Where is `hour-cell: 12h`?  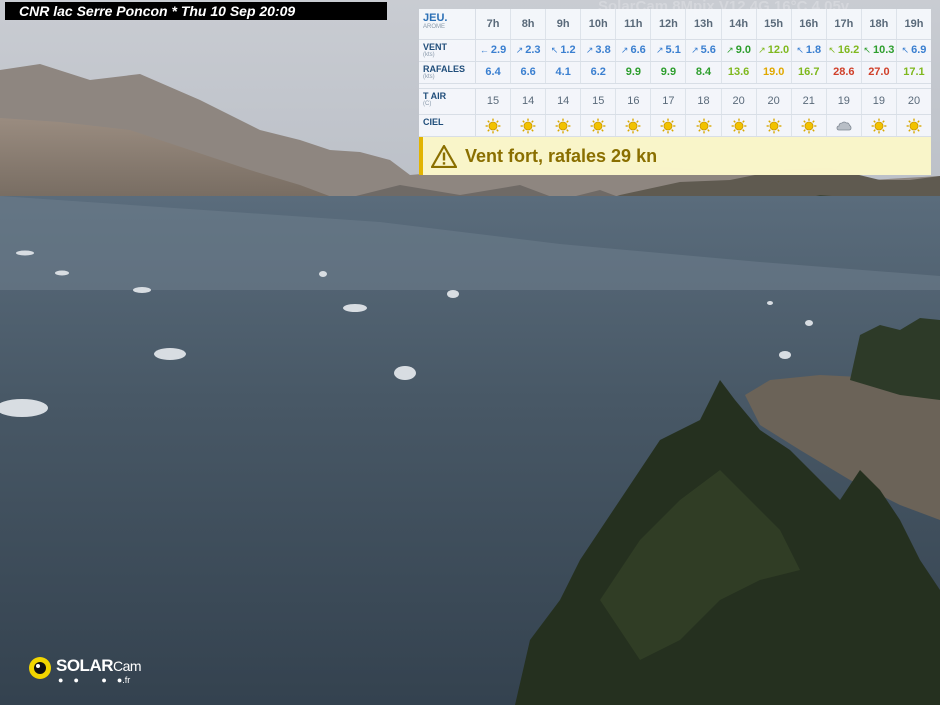 hour-cell: 12h is located at coordinates (669, 24).